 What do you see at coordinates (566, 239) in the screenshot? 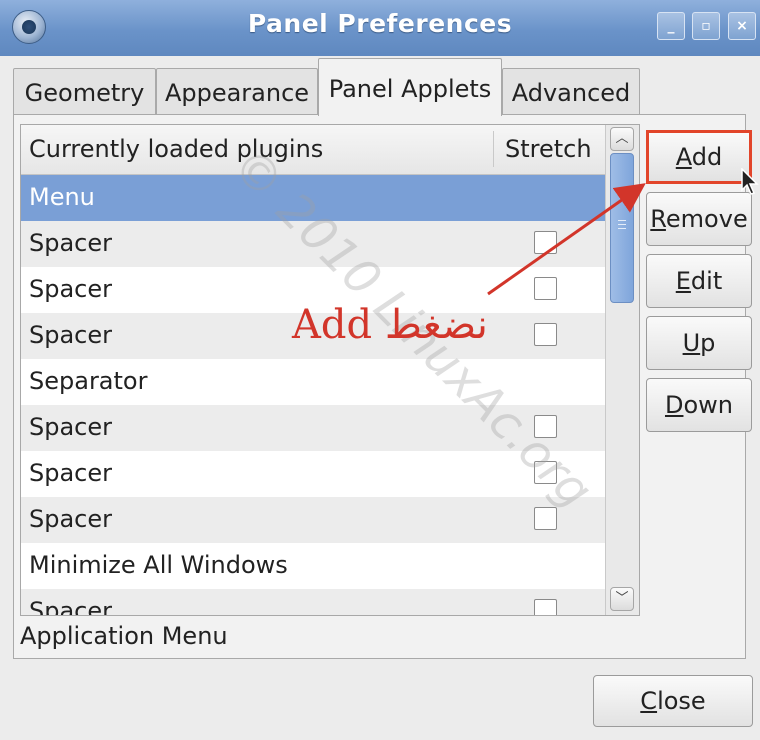
I see `annotation-arrow-icon` at bounding box center [566, 239].